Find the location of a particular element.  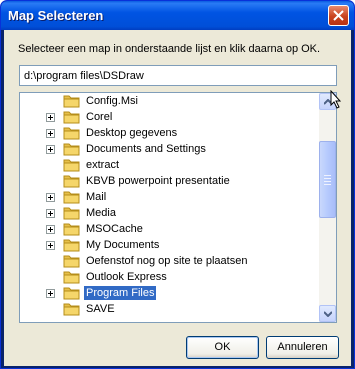

tree-item-label: Program Files is located at coordinates (120, 293).